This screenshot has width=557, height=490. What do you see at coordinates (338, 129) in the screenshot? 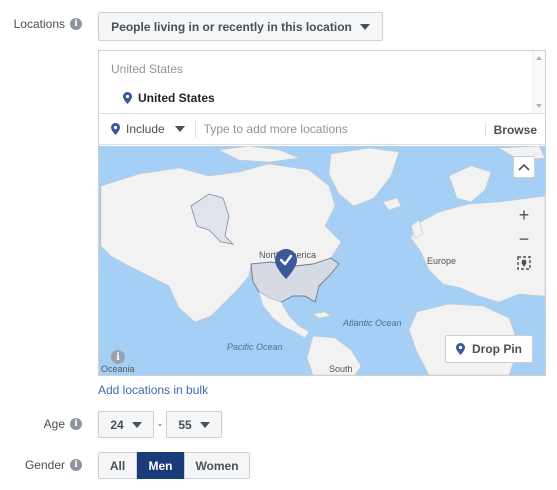
I see `location-search-input` at bounding box center [338, 129].